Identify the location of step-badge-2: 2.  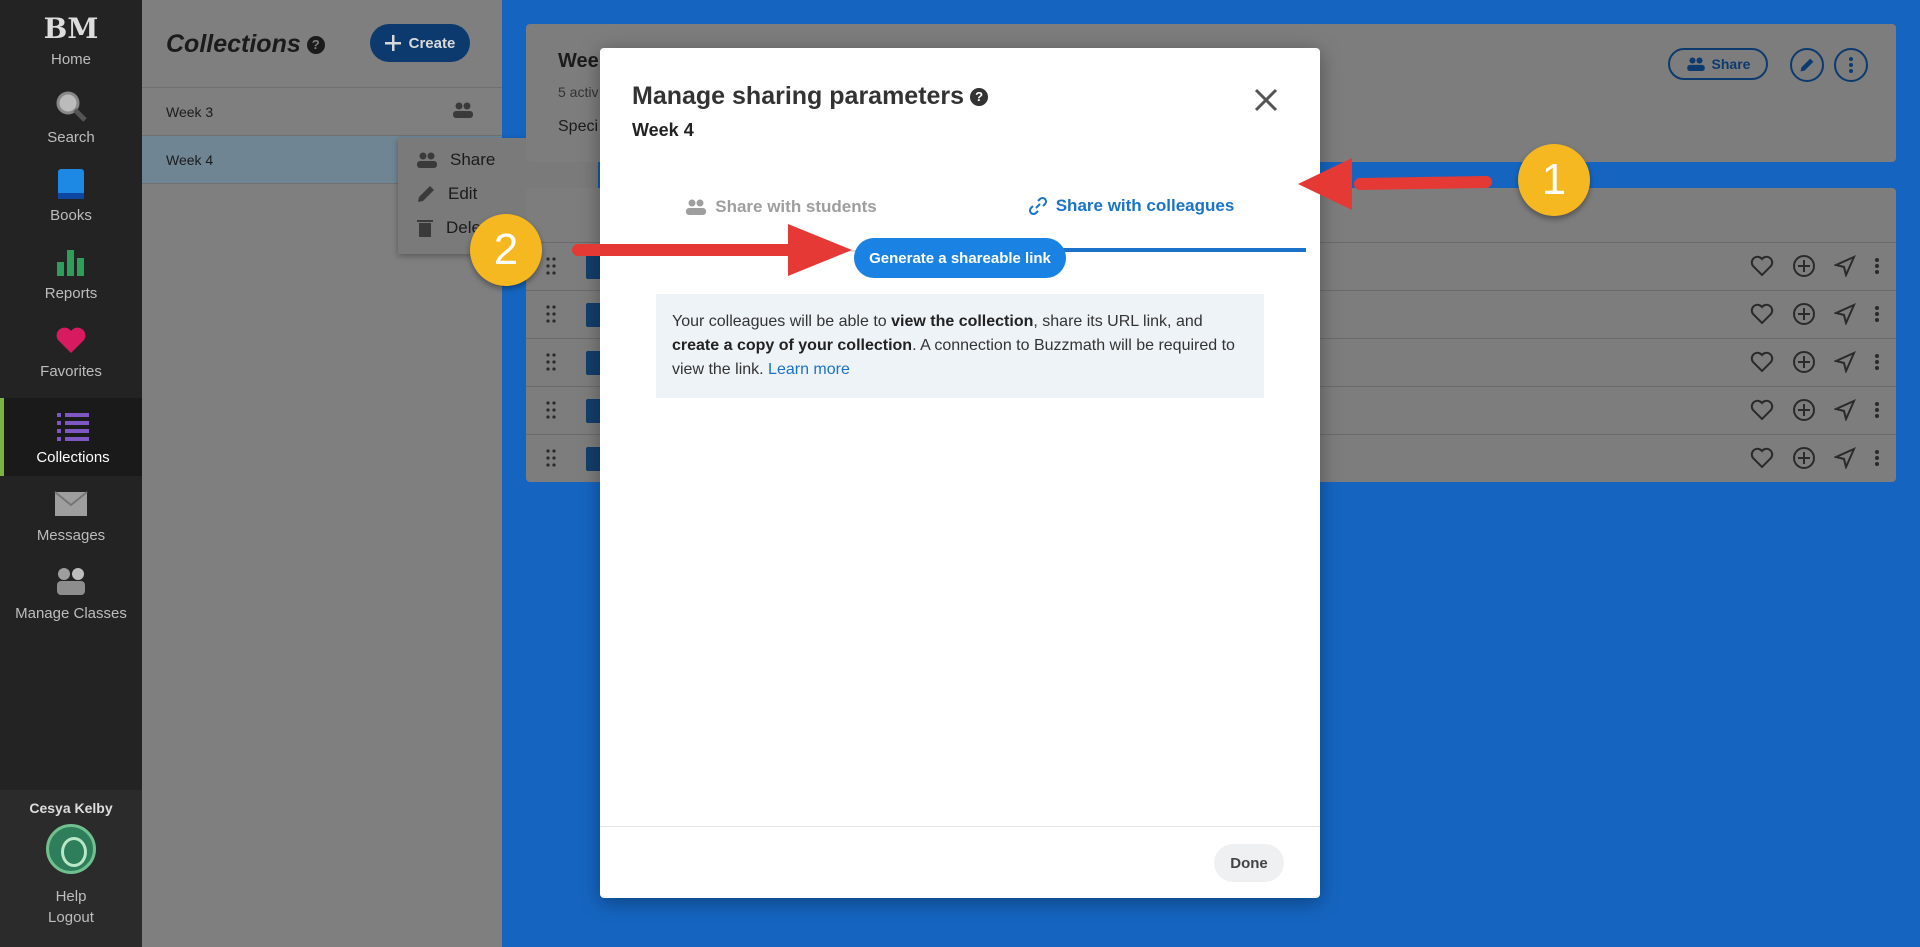
(506, 250).